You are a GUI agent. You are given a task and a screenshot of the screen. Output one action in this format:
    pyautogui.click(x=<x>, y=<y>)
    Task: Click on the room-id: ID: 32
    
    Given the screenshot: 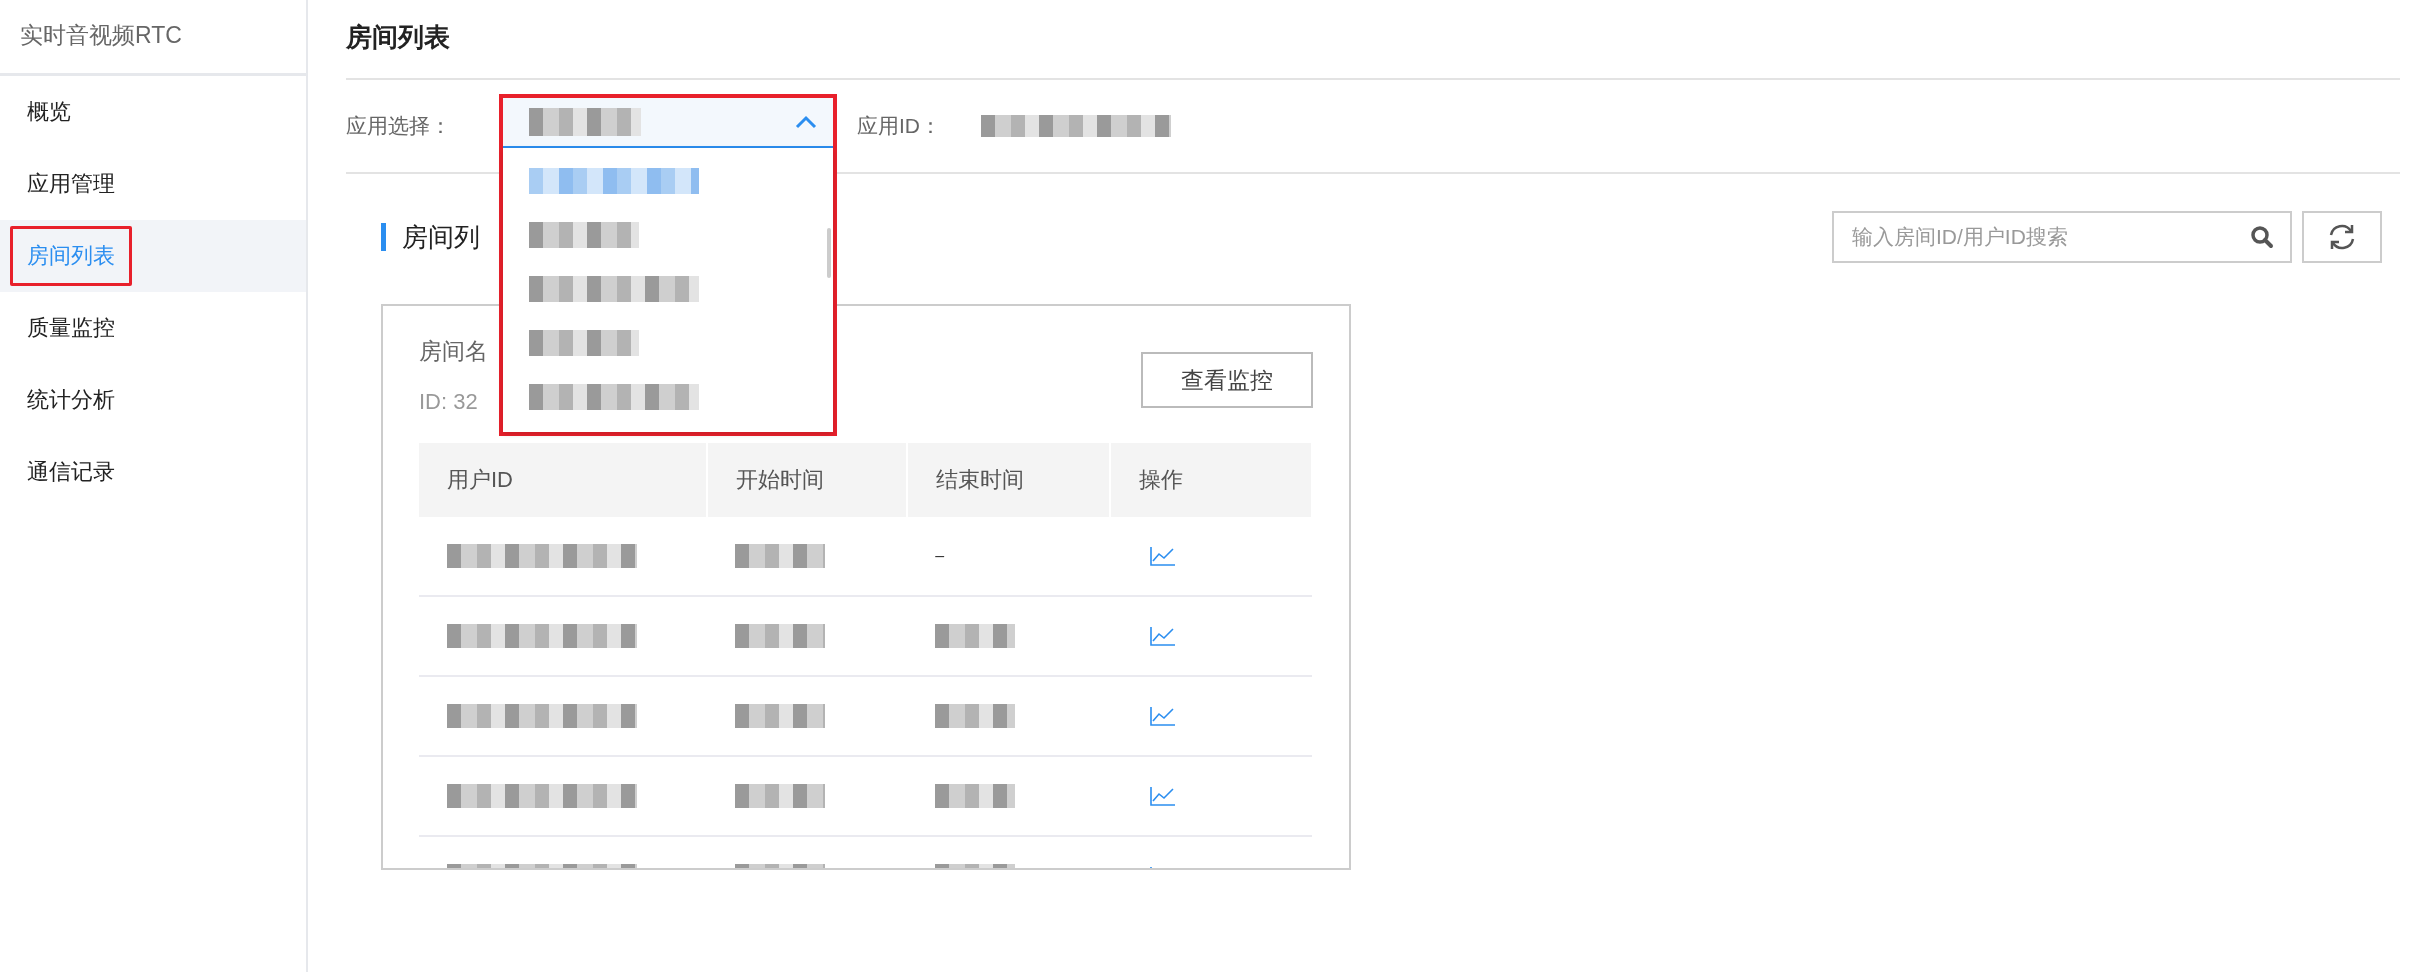 What is the action you would take?
    pyautogui.click(x=449, y=402)
    